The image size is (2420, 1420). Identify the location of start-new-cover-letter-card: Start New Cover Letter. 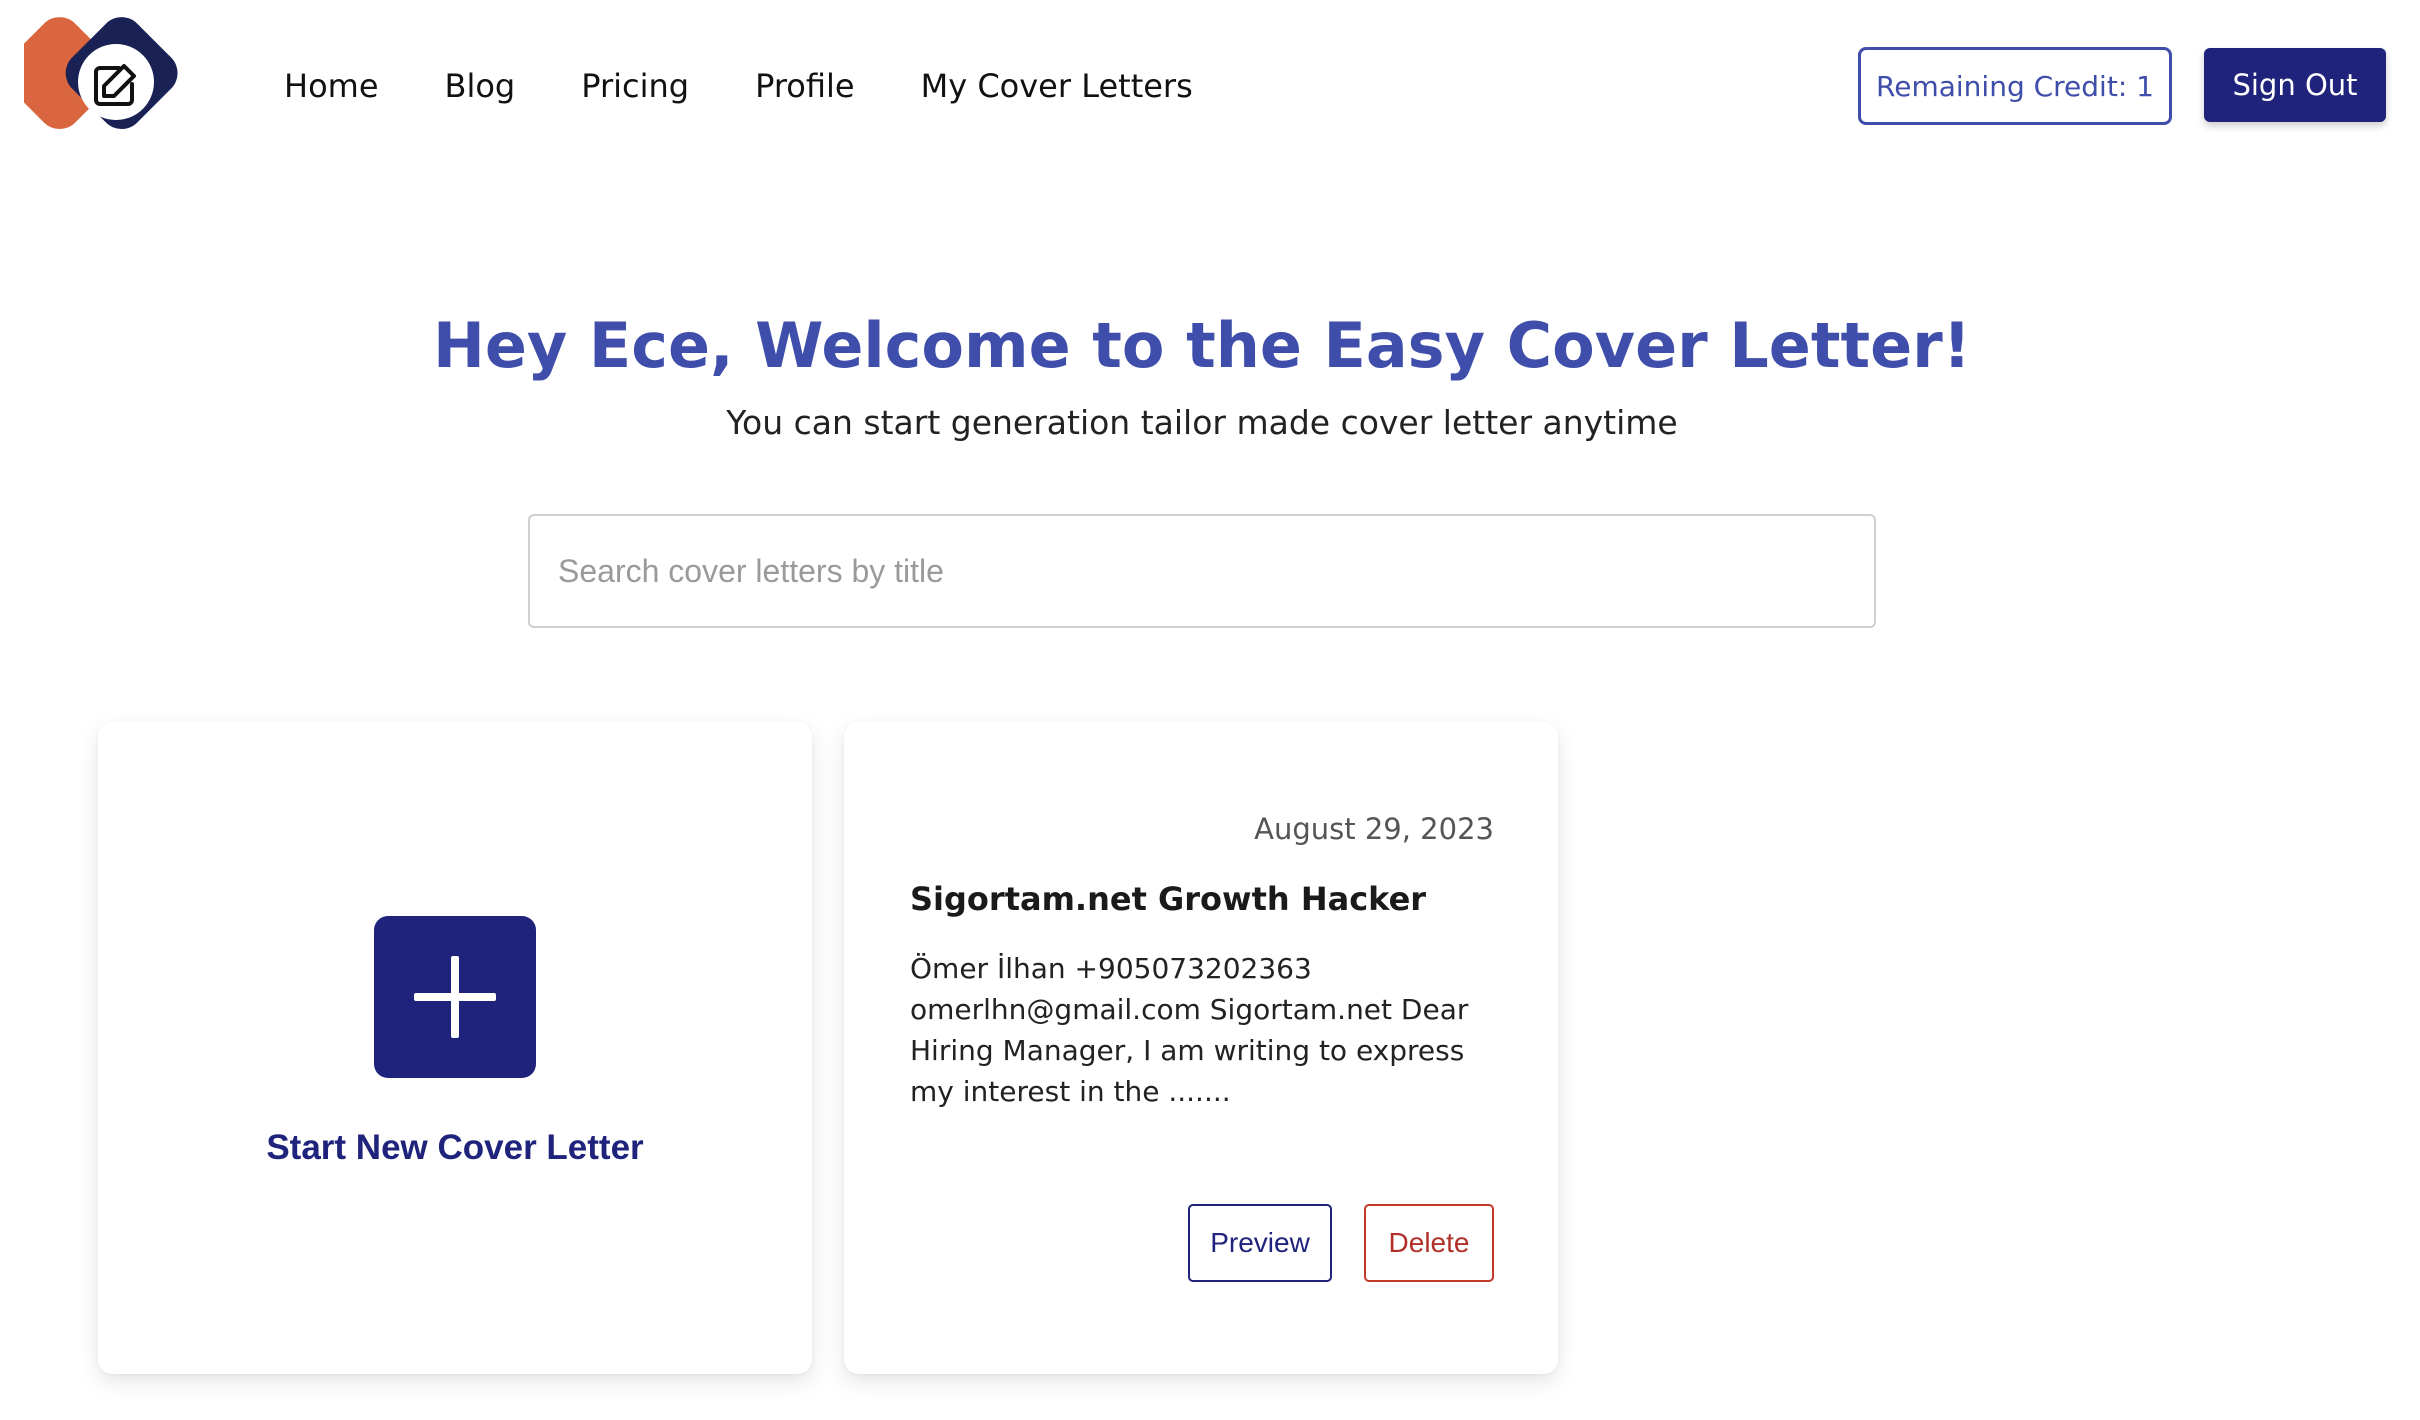
(455, 1048).